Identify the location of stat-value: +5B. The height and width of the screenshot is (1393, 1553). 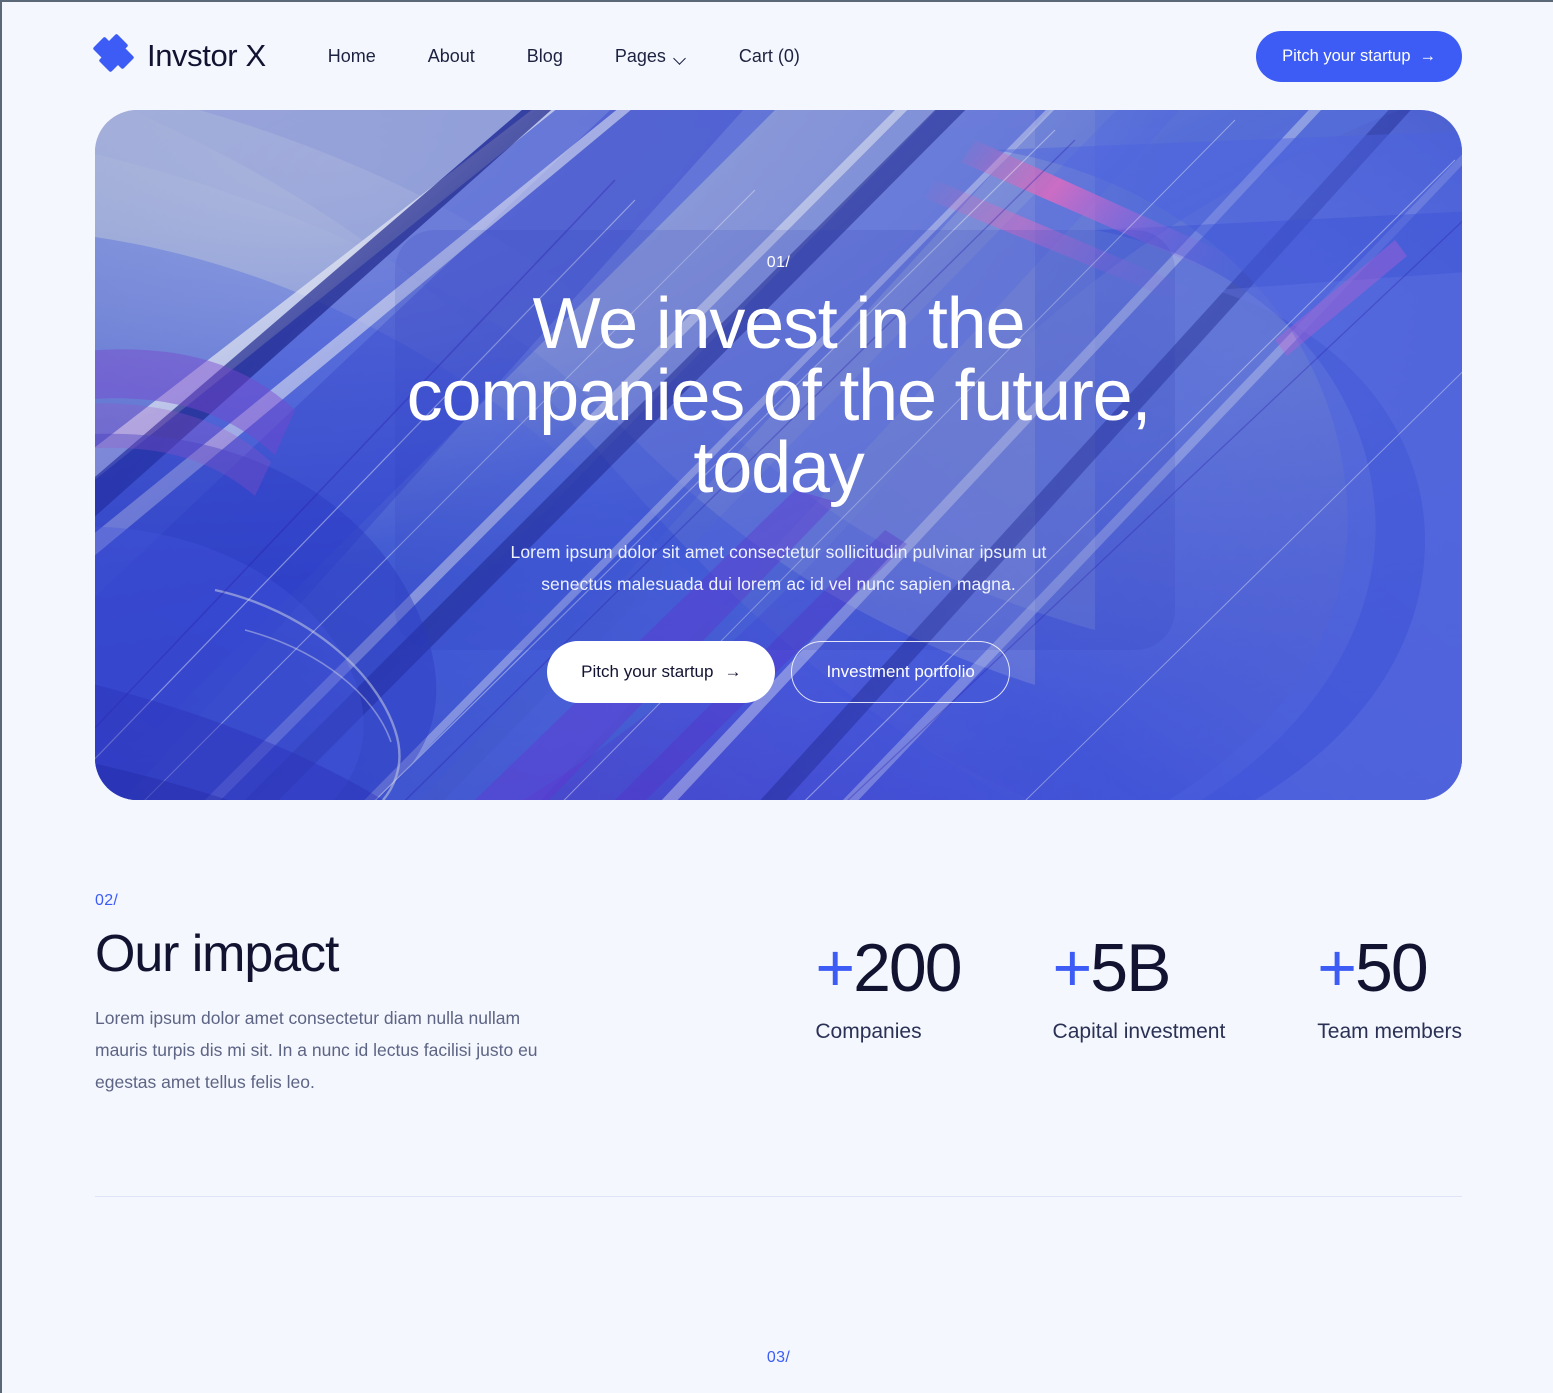
(1139, 968).